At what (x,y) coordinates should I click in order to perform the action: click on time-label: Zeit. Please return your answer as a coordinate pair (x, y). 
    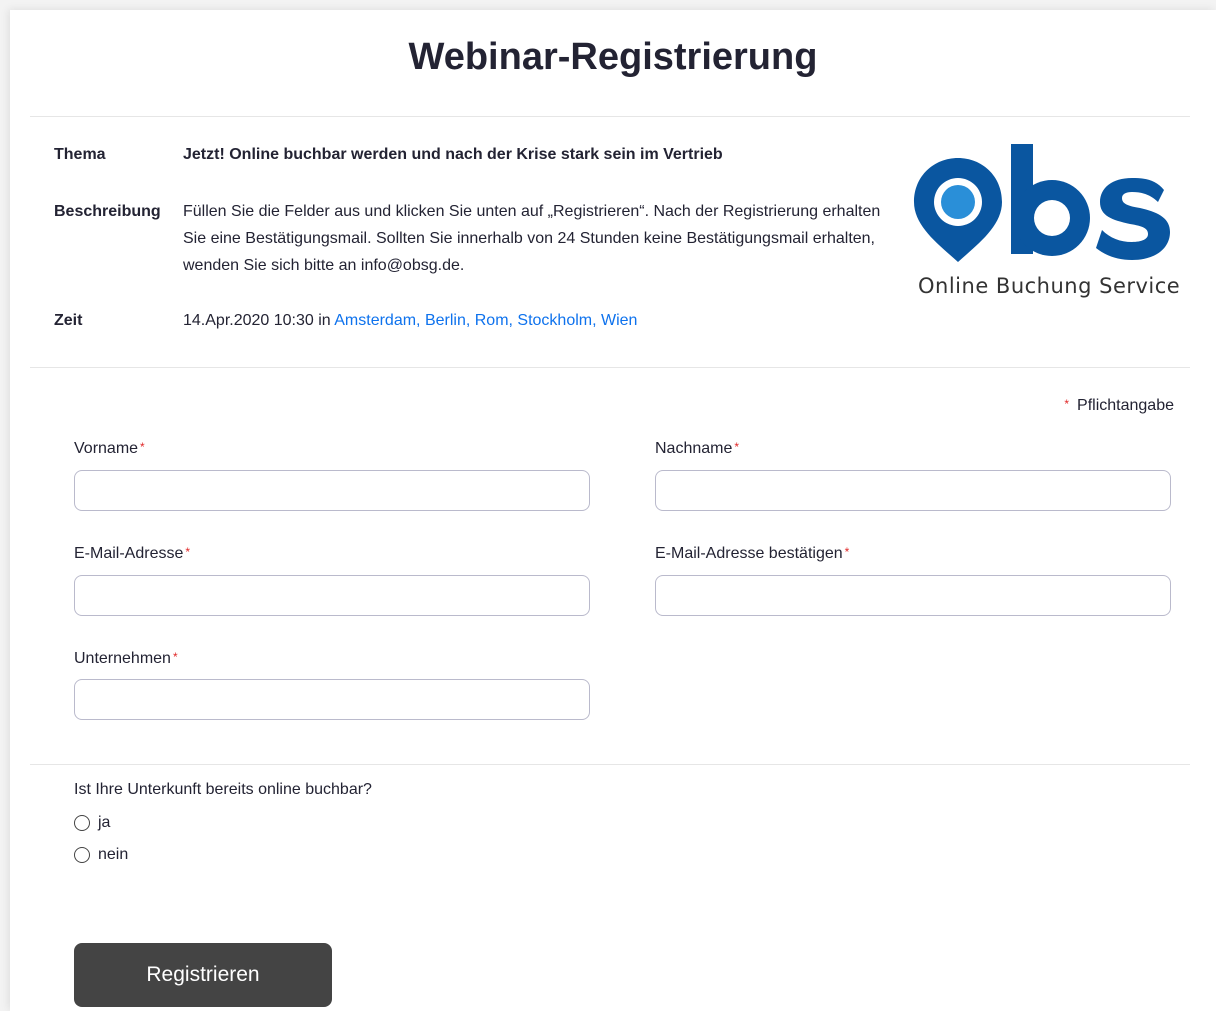
    Looking at the image, I should click on (68, 320).